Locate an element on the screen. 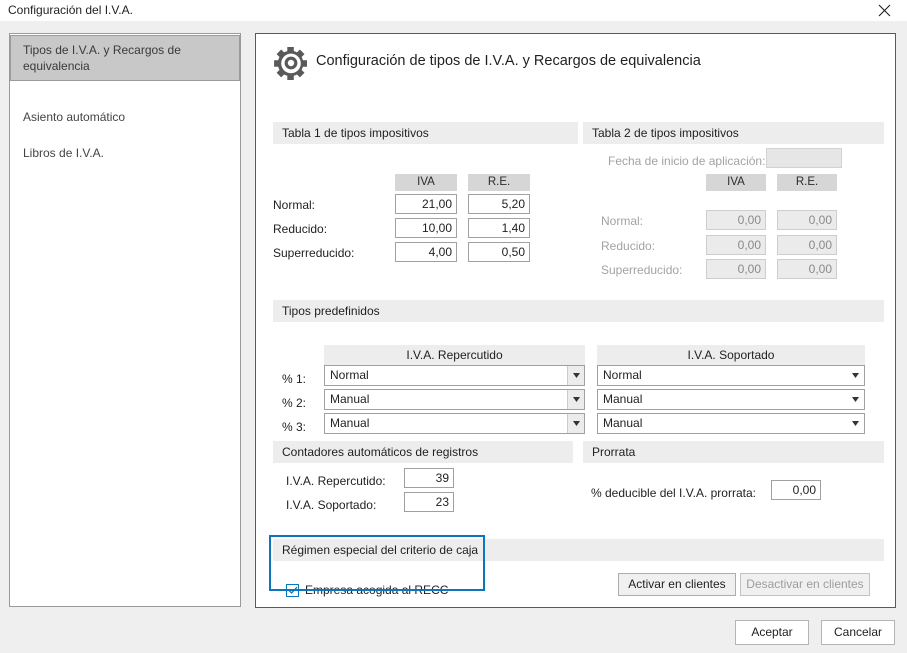  tabla2-reducido-re-input: 0,00 is located at coordinates (807, 245).